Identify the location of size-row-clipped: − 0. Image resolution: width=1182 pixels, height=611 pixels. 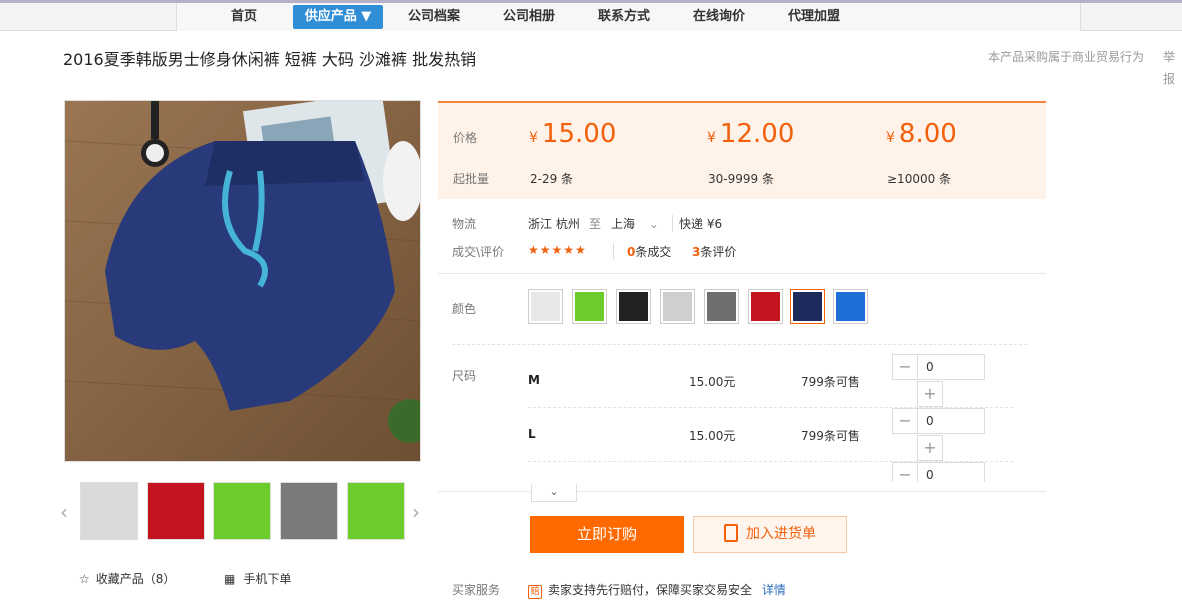
(950, 472).